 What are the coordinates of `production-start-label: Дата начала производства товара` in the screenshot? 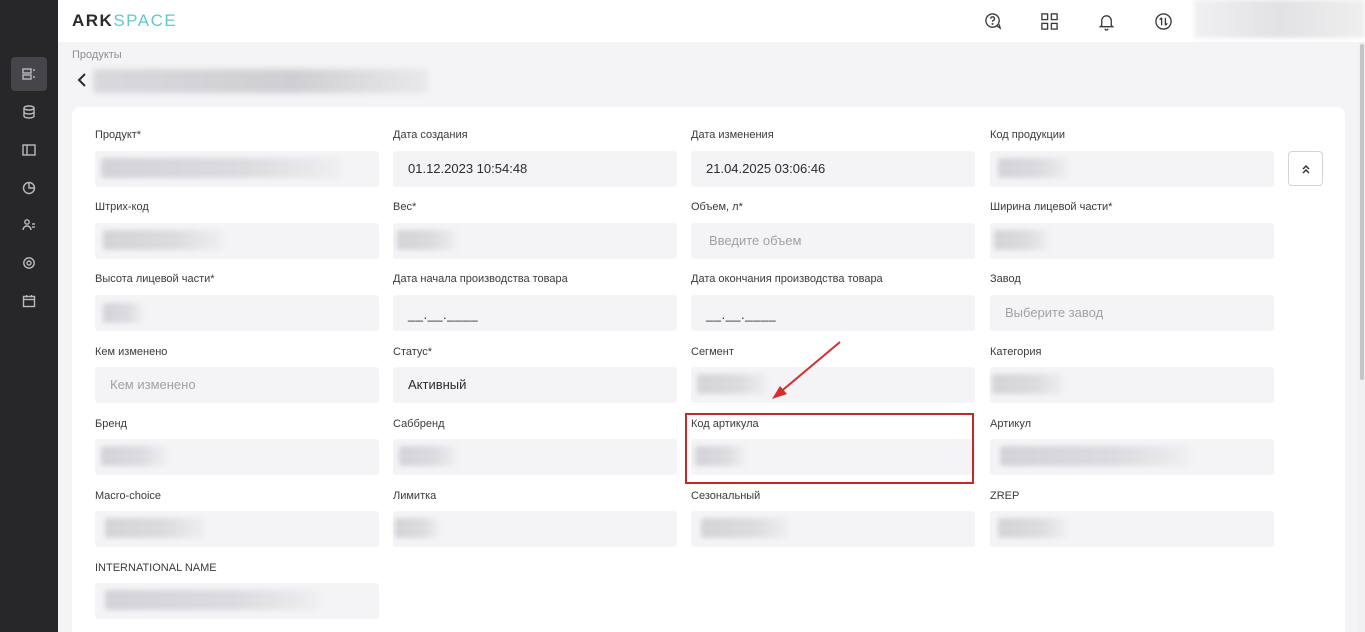 It's located at (480, 279).